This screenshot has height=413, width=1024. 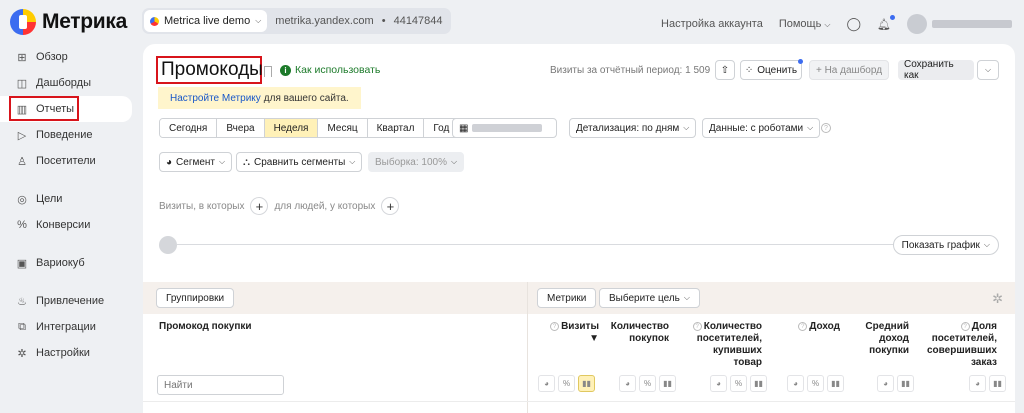 I want to click on column-header-buyers: ? Количество посетителей, купивших товар, so click(x=727, y=345).